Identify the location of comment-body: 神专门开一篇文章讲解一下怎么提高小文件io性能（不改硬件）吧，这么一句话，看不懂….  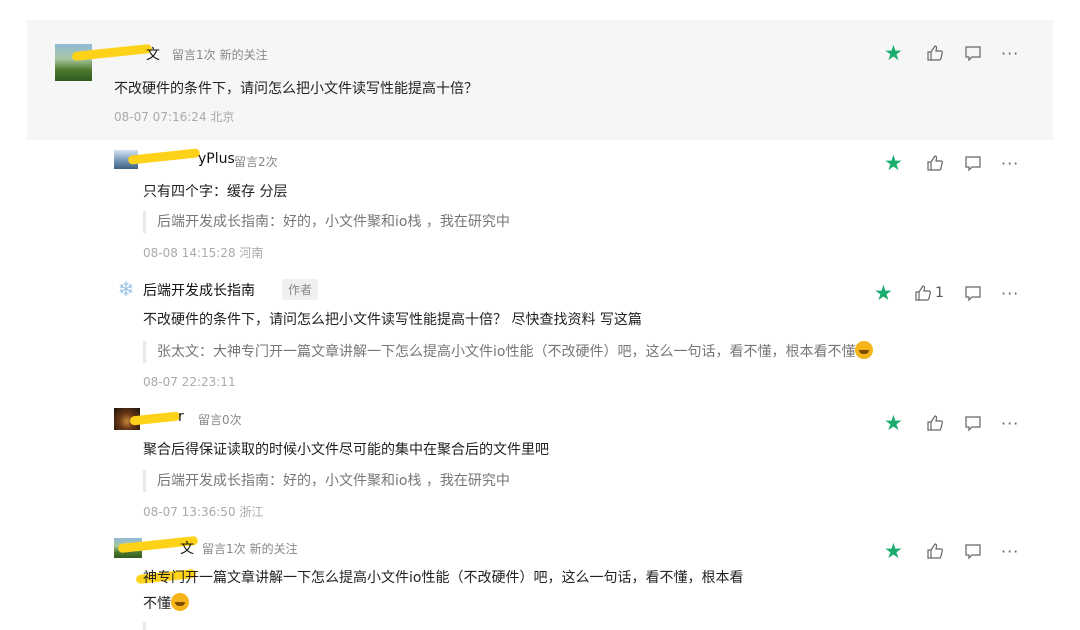
(443, 578).